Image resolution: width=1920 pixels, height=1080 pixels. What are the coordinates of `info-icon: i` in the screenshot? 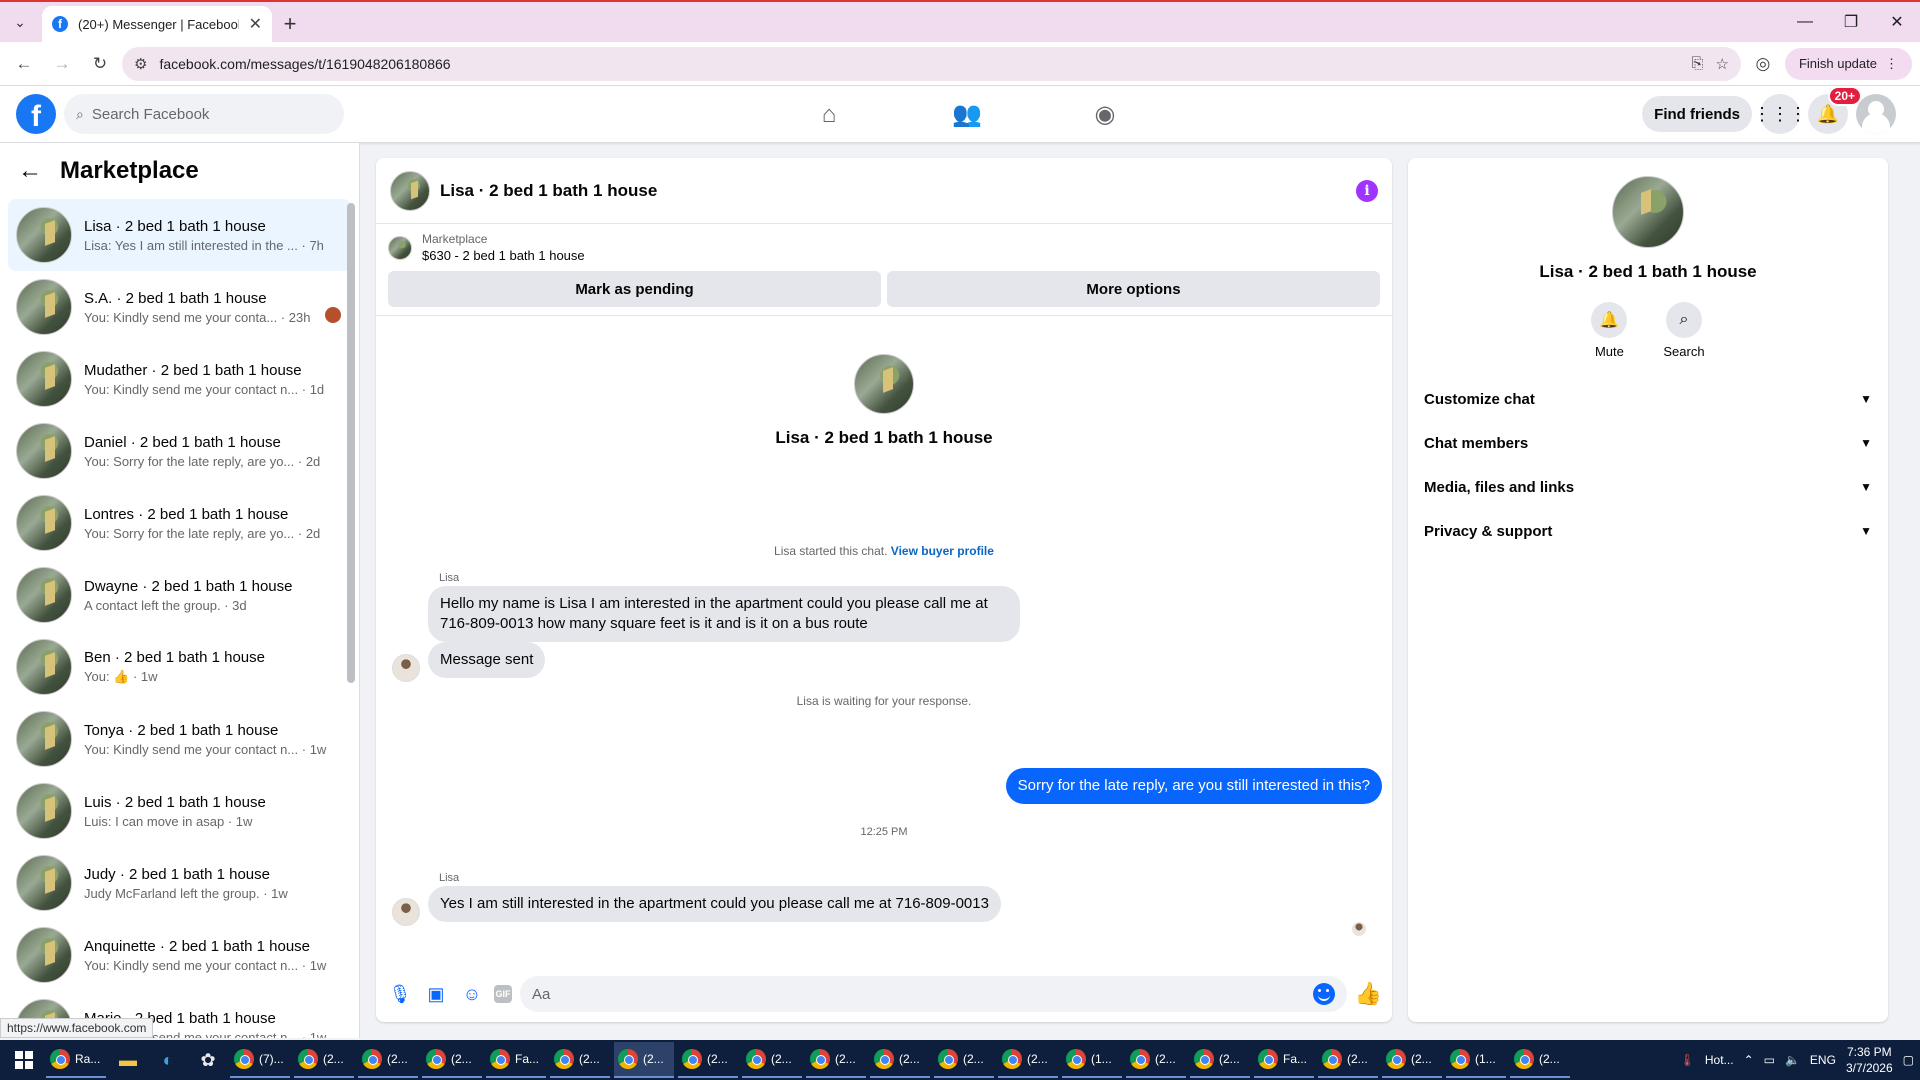 It's located at (1367, 190).